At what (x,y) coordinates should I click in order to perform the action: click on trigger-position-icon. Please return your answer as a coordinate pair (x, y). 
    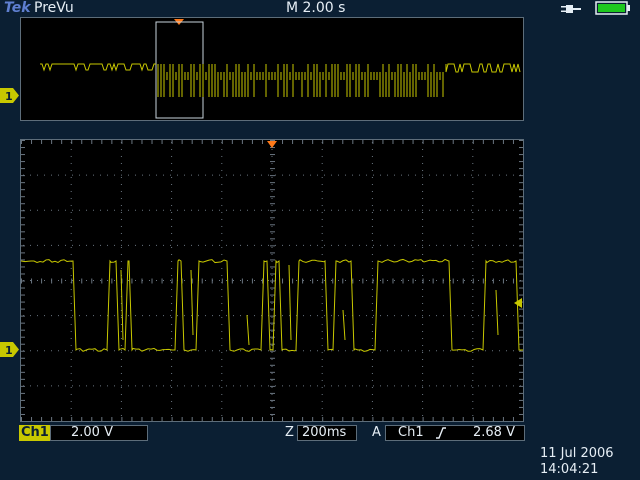
    Looking at the image, I should click on (272, 144).